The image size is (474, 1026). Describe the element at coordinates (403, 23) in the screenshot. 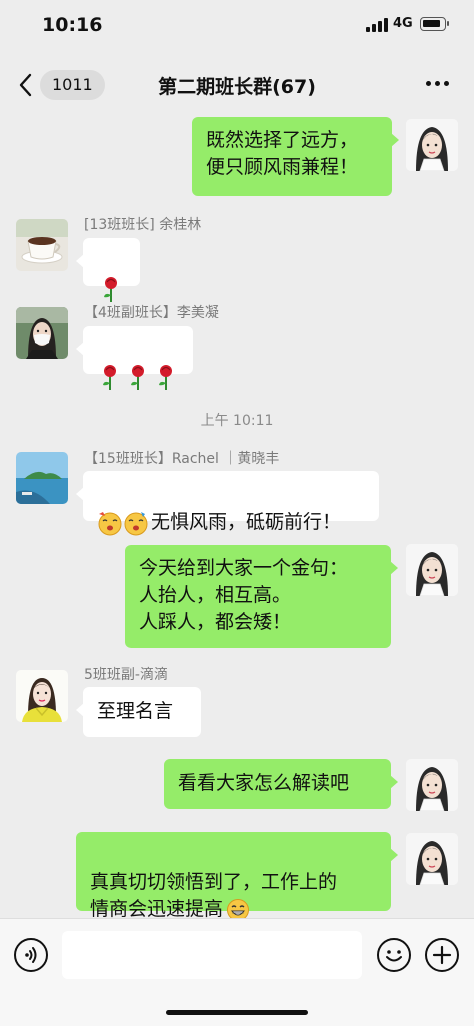

I see `network-type: 4G` at that location.